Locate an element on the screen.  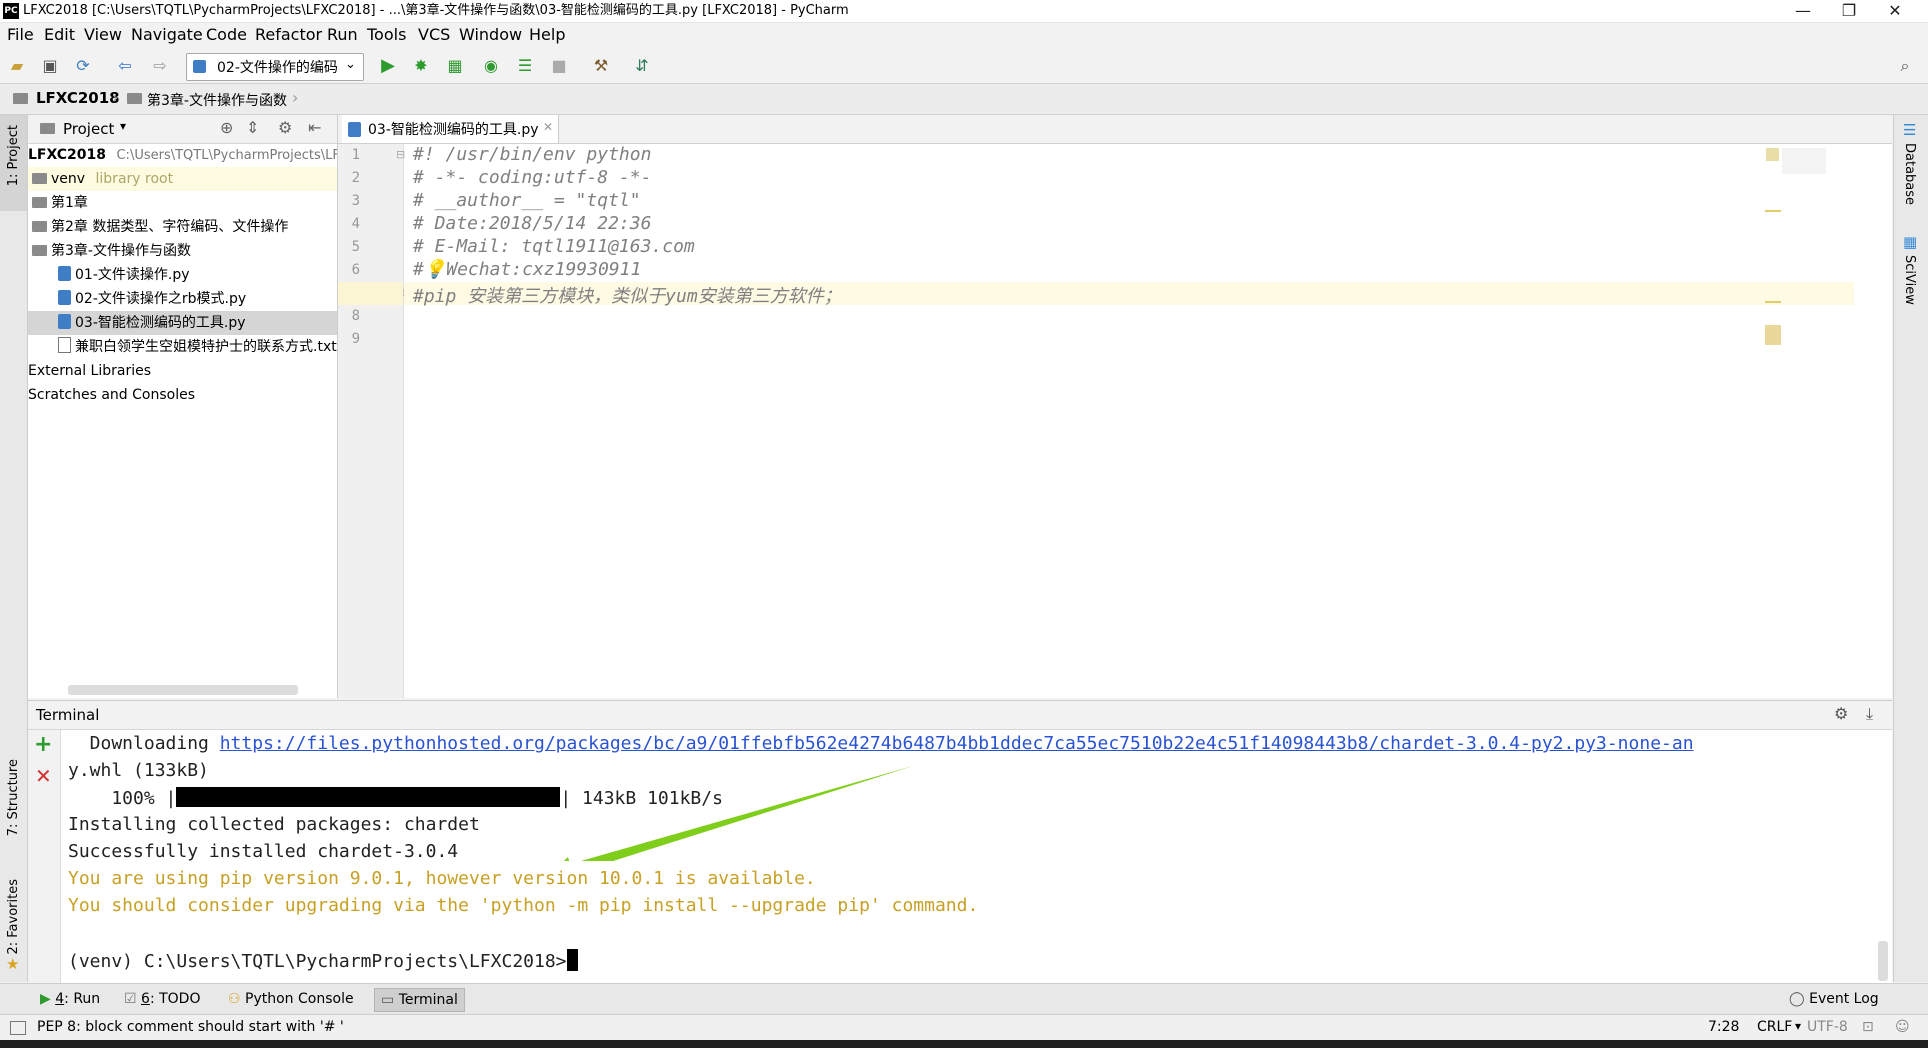
run-tool-tab: ▶ 4: Run is located at coordinates (70, 999).